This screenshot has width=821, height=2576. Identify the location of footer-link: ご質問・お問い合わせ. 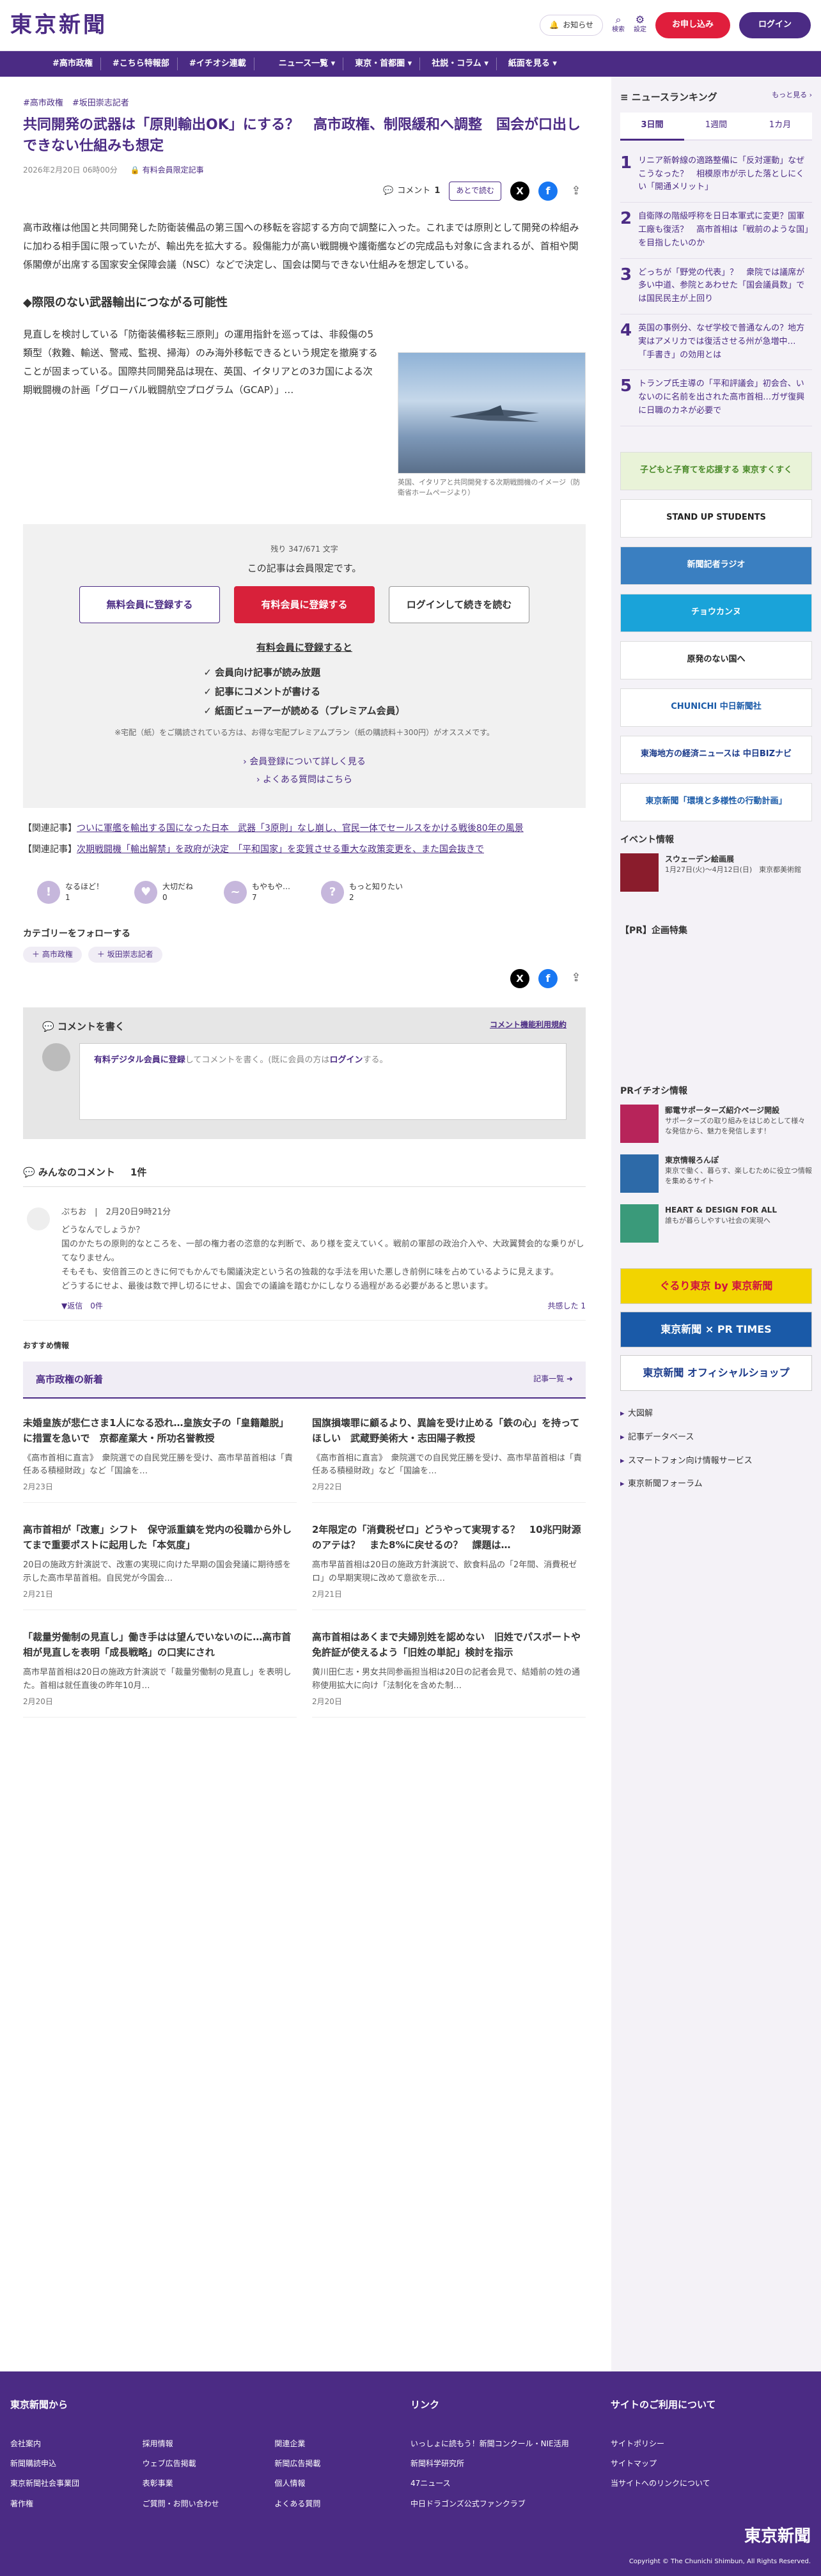
(209, 2504).